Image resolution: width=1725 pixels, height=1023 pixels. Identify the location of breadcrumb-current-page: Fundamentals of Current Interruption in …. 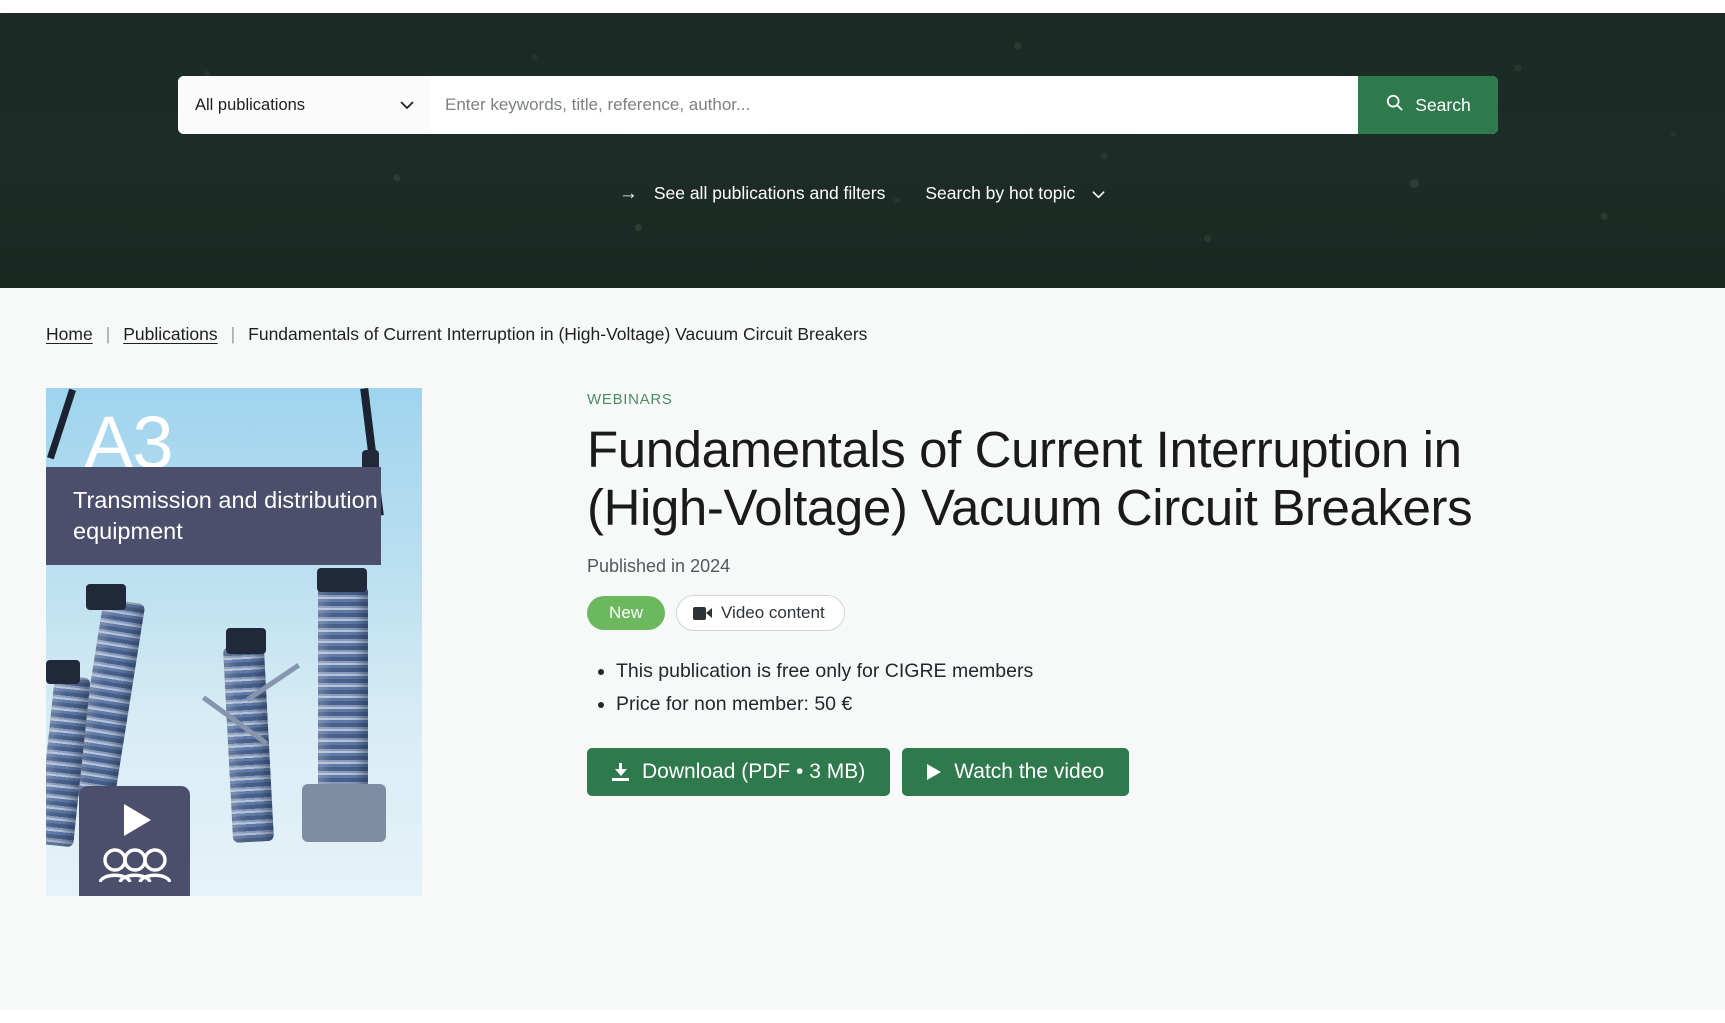
(558, 334).